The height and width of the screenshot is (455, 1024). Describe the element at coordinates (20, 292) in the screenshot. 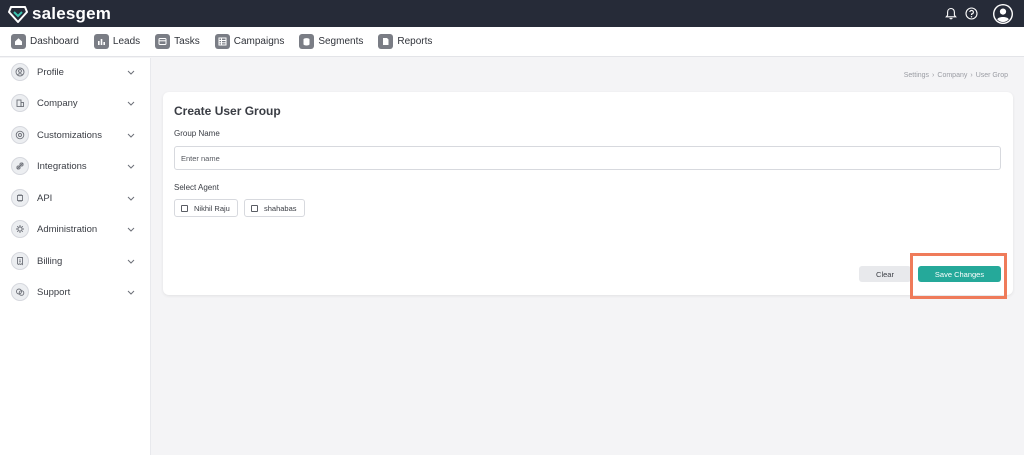

I see `support-icon` at that location.